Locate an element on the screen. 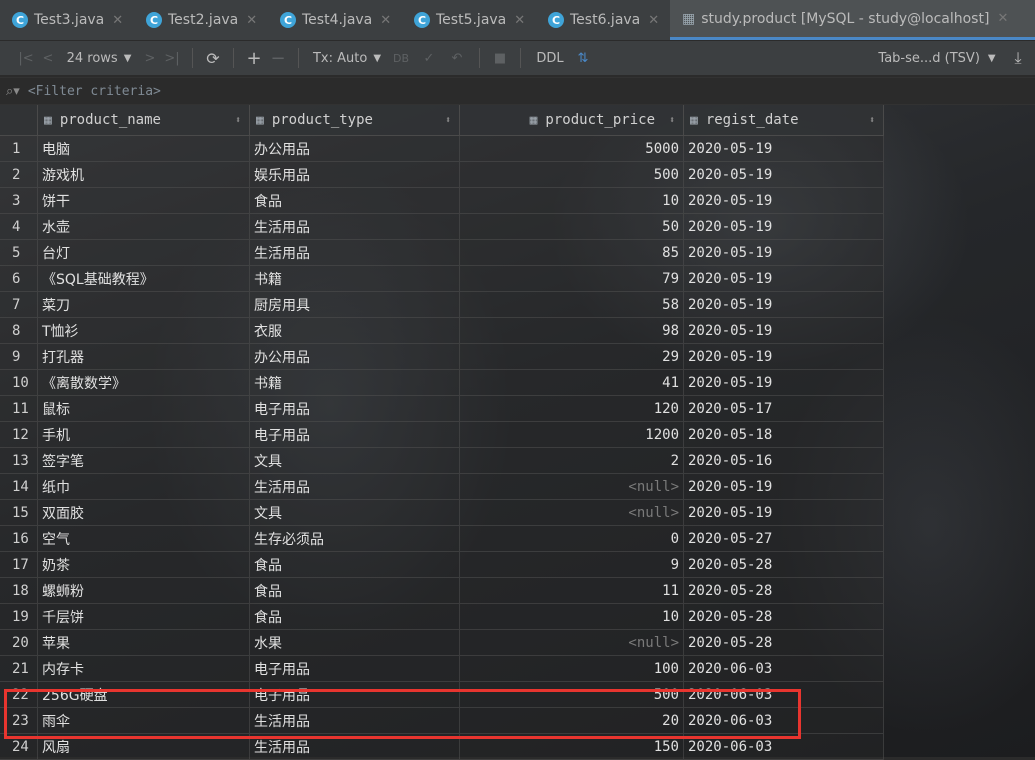 This screenshot has width=1035, height=760. cell-product-name: 电脑 is located at coordinates (144, 148).